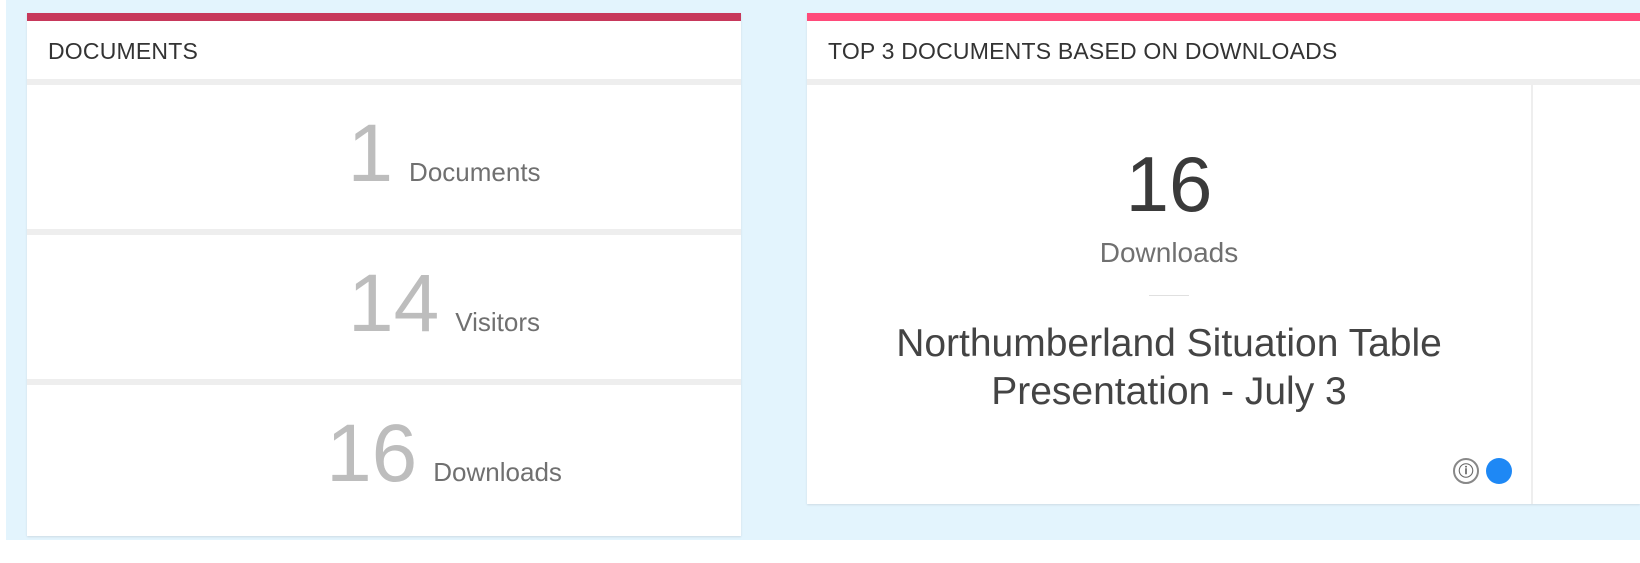 This screenshot has width=1640, height=563. Describe the element at coordinates (497, 322) in the screenshot. I see `stat-label: Visitors` at that location.